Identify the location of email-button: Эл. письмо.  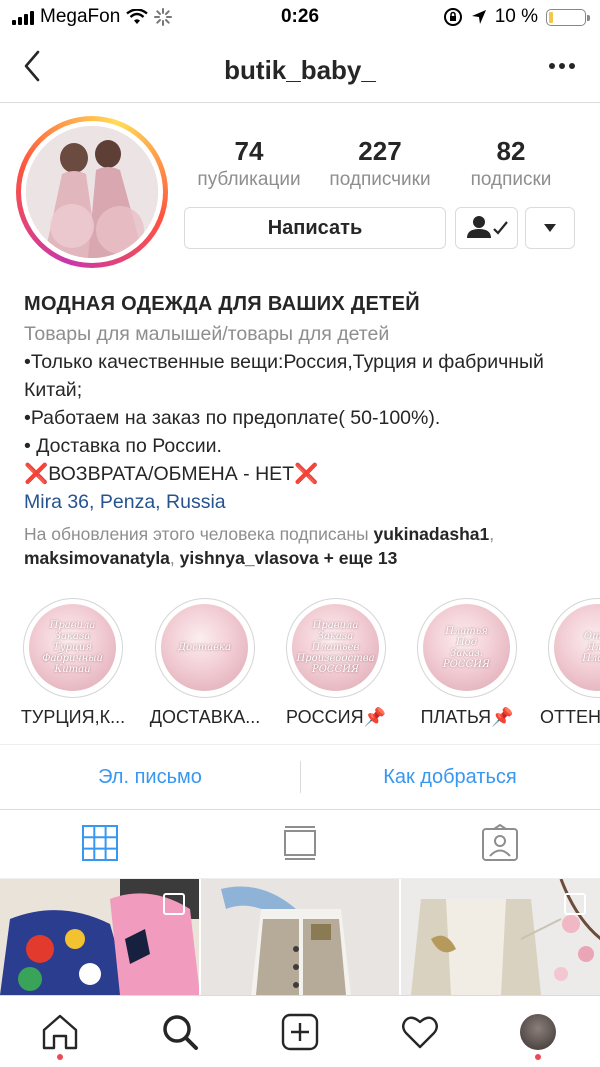
(150, 777).